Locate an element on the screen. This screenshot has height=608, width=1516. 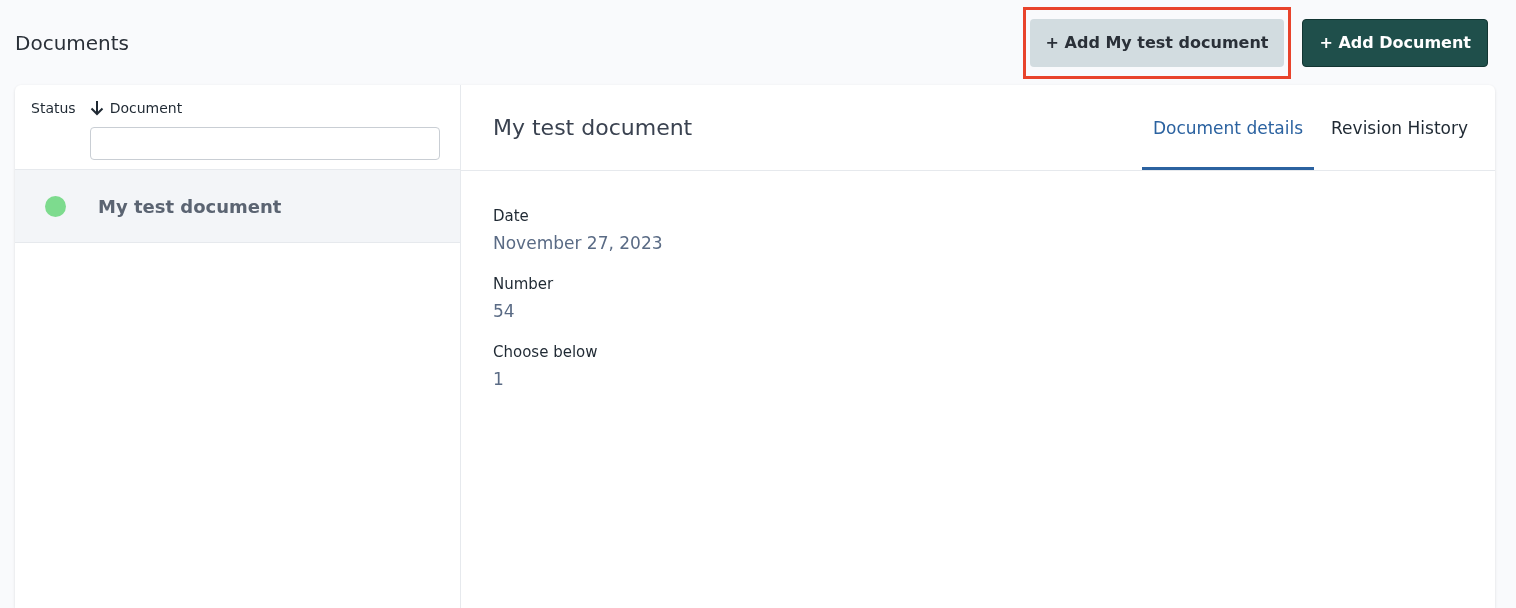
field-value: November 27, 2023 is located at coordinates (578, 243).